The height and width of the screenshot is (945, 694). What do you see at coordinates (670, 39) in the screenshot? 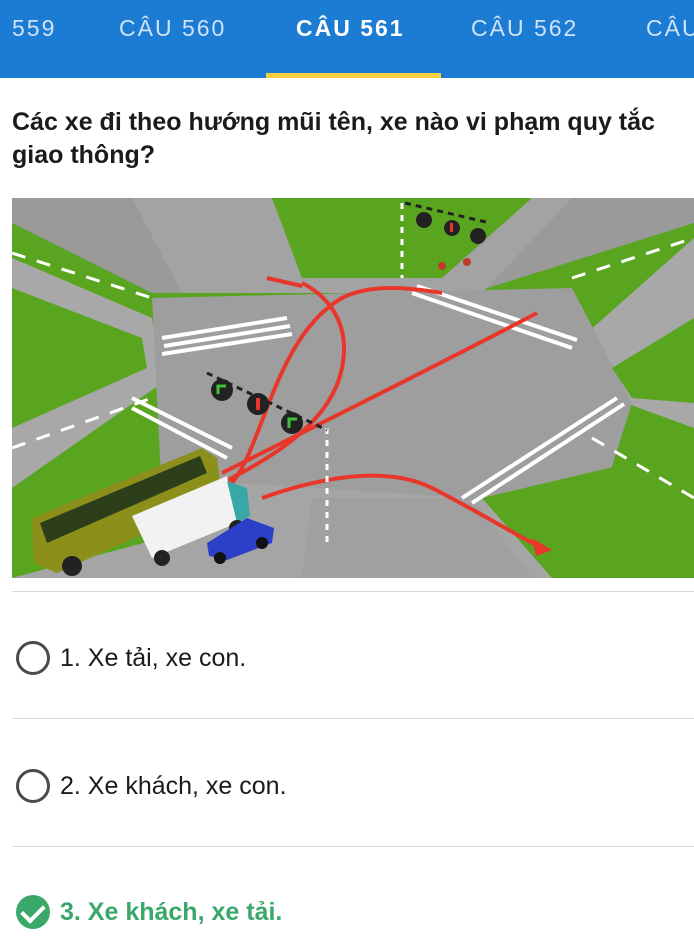
I see `tab-cau-next: CÂU` at bounding box center [670, 39].